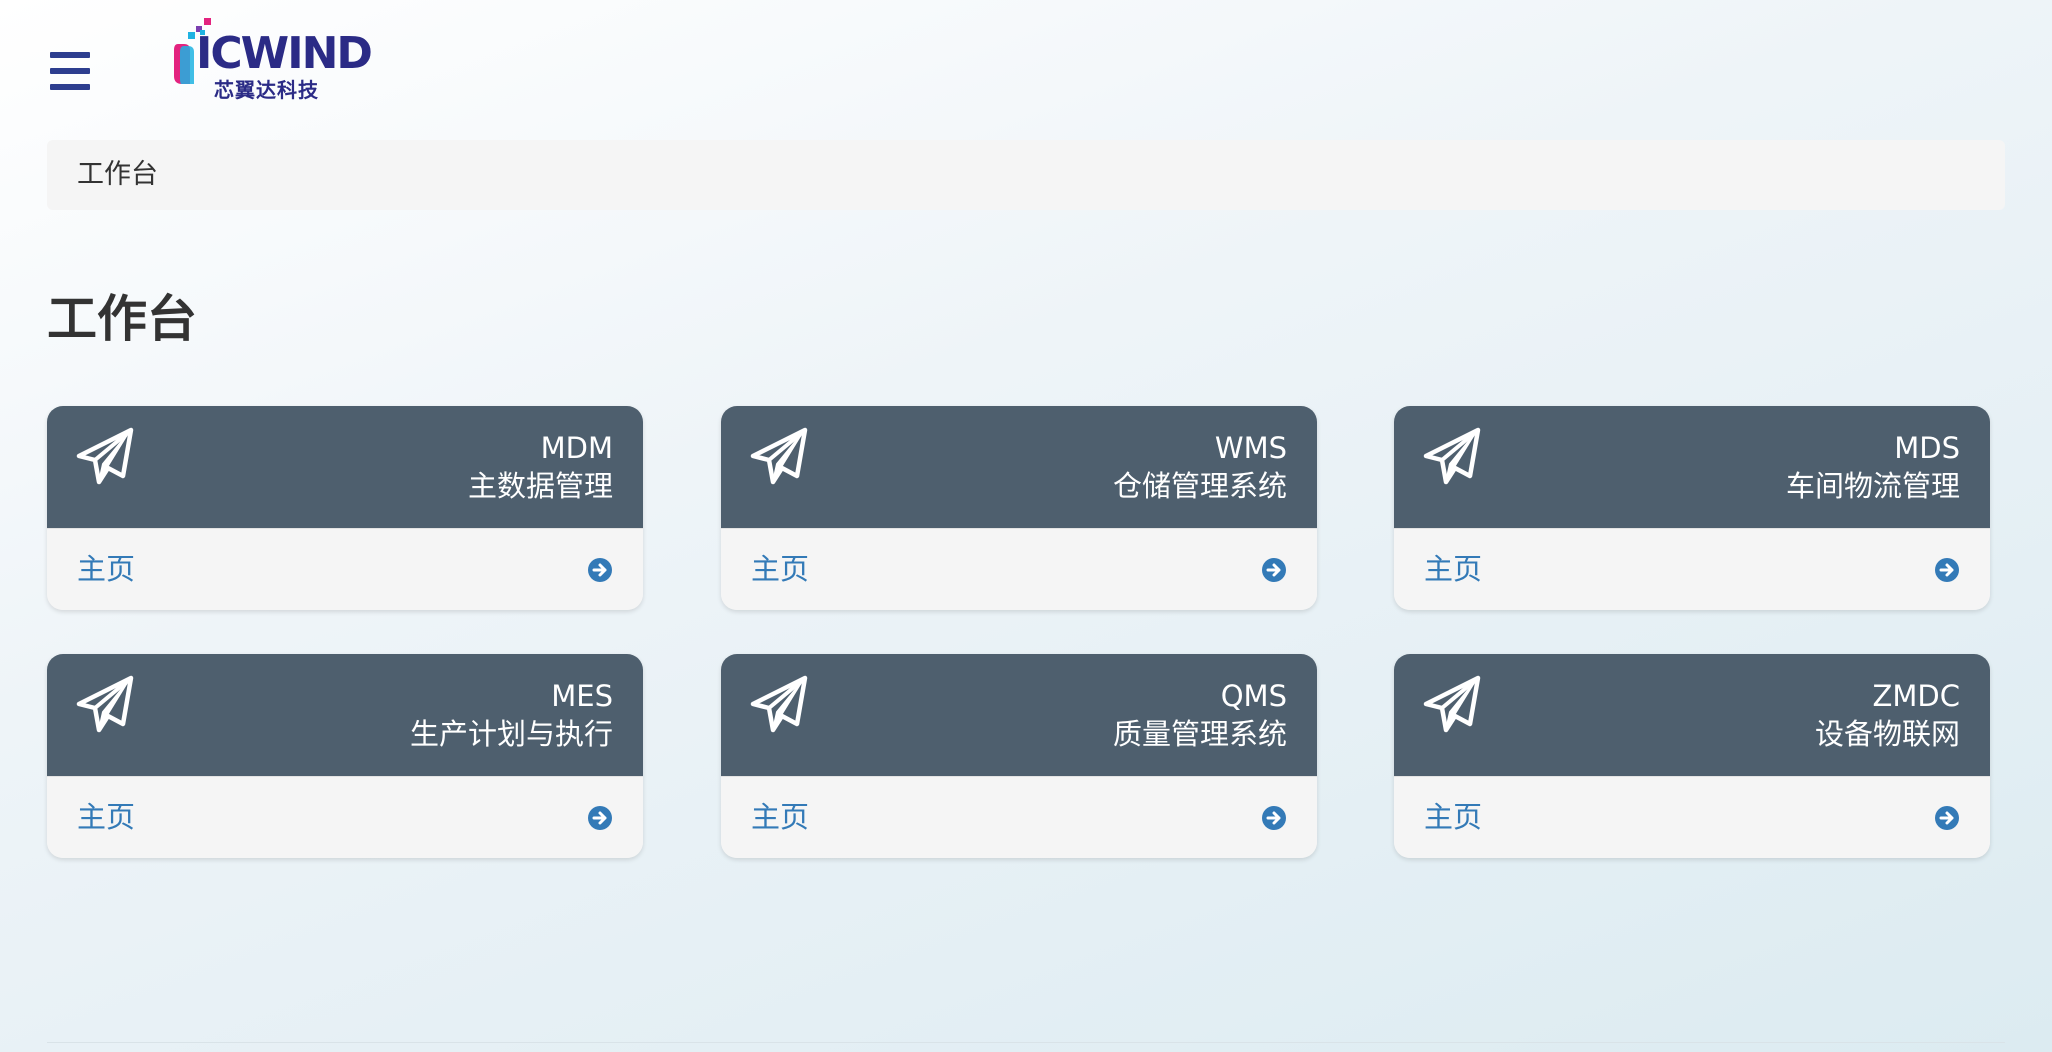 The width and height of the screenshot is (2052, 1052). Describe the element at coordinates (511, 734) in the screenshot. I see `module-name: 生产计划与执行` at that location.